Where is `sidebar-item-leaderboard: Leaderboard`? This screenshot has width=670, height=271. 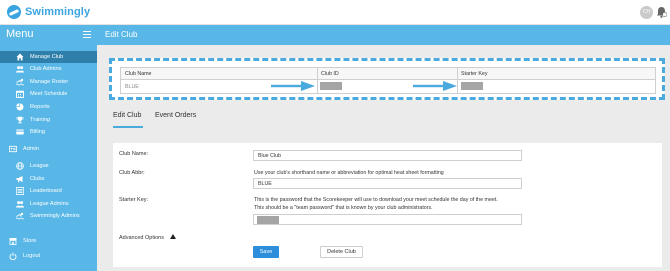 sidebar-item-leaderboard: Leaderboard is located at coordinates (48, 191).